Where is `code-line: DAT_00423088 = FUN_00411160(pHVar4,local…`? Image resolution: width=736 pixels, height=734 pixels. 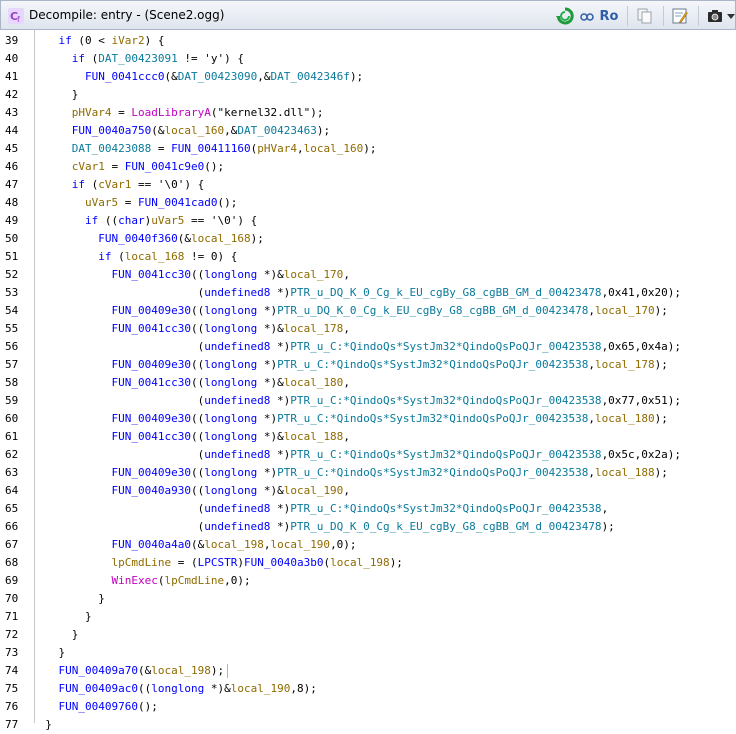 code-line: DAT_00423088 = FUN_00411160(pHVar4,local… is located at coordinates (224, 148).